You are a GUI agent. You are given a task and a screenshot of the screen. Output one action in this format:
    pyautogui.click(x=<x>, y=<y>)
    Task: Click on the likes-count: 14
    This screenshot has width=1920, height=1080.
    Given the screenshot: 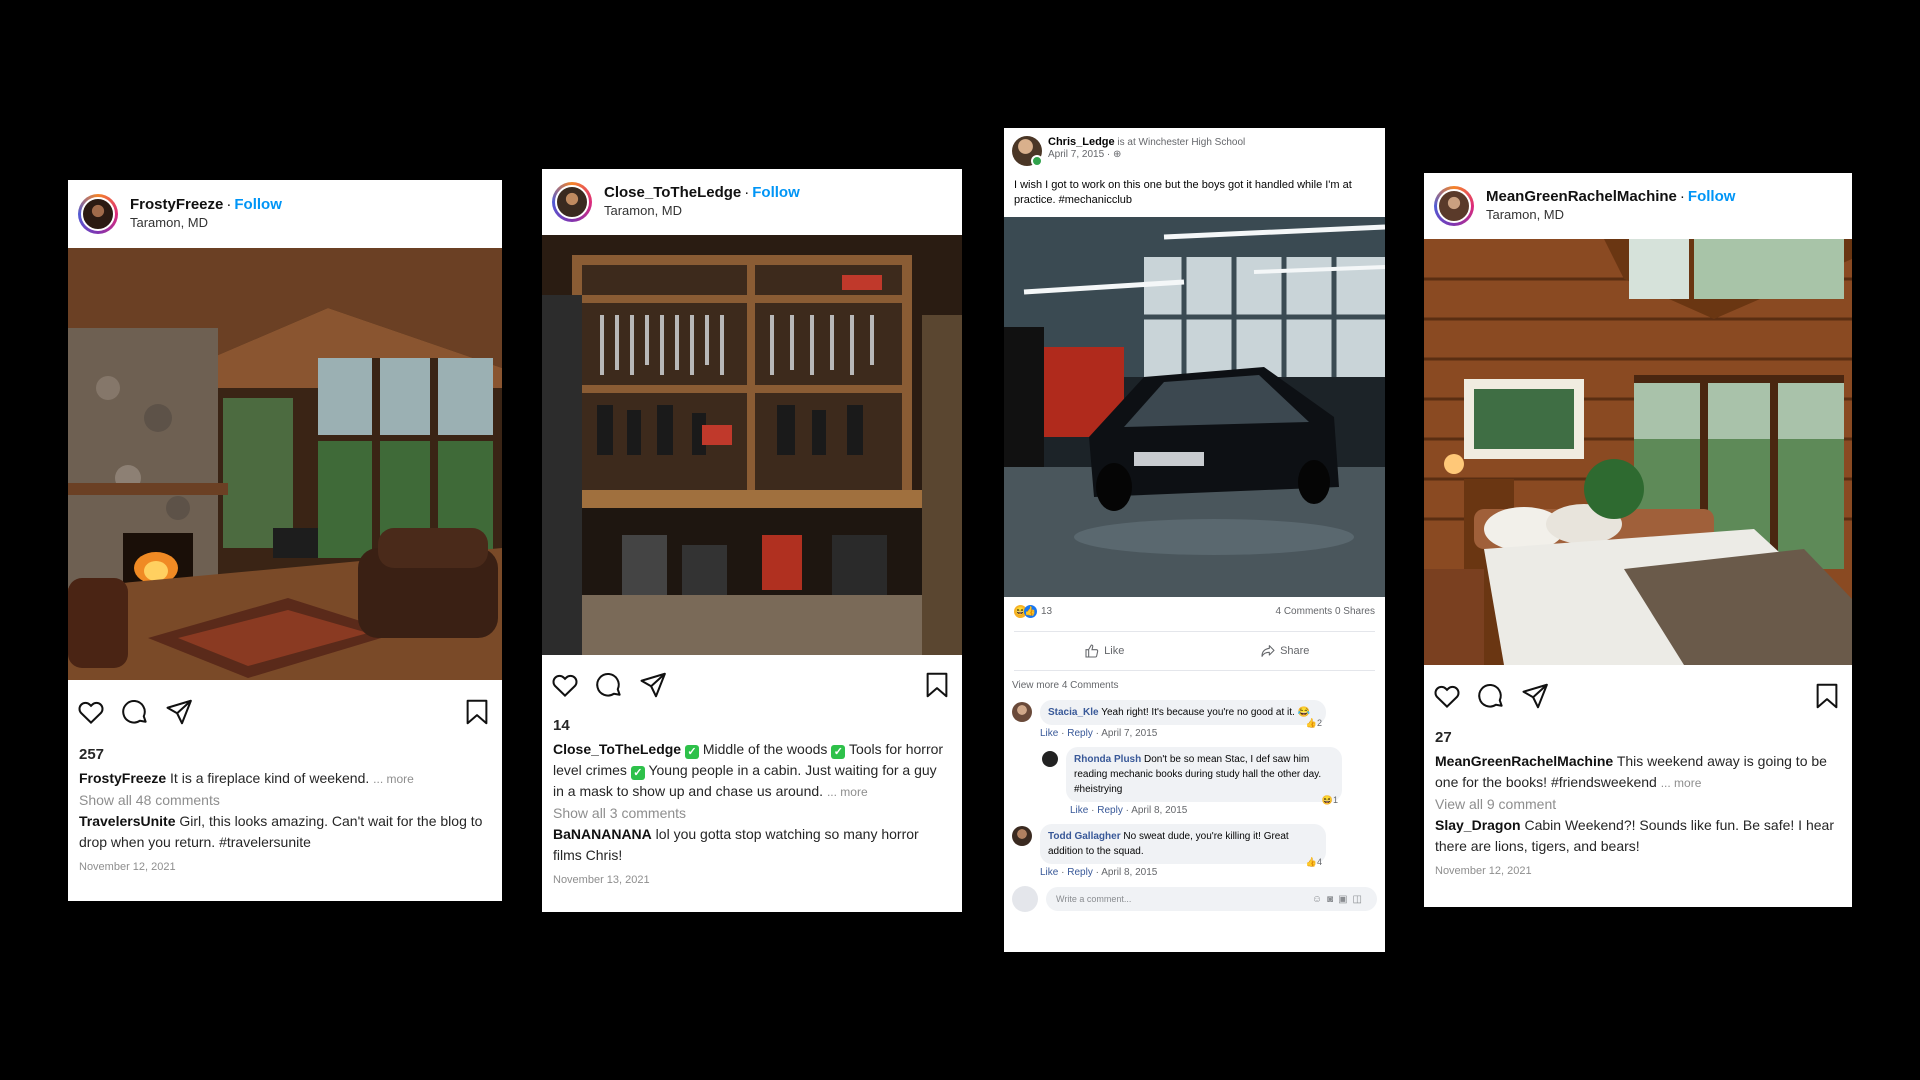 What is the action you would take?
    pyautogui.click(x=752, y=725)
    